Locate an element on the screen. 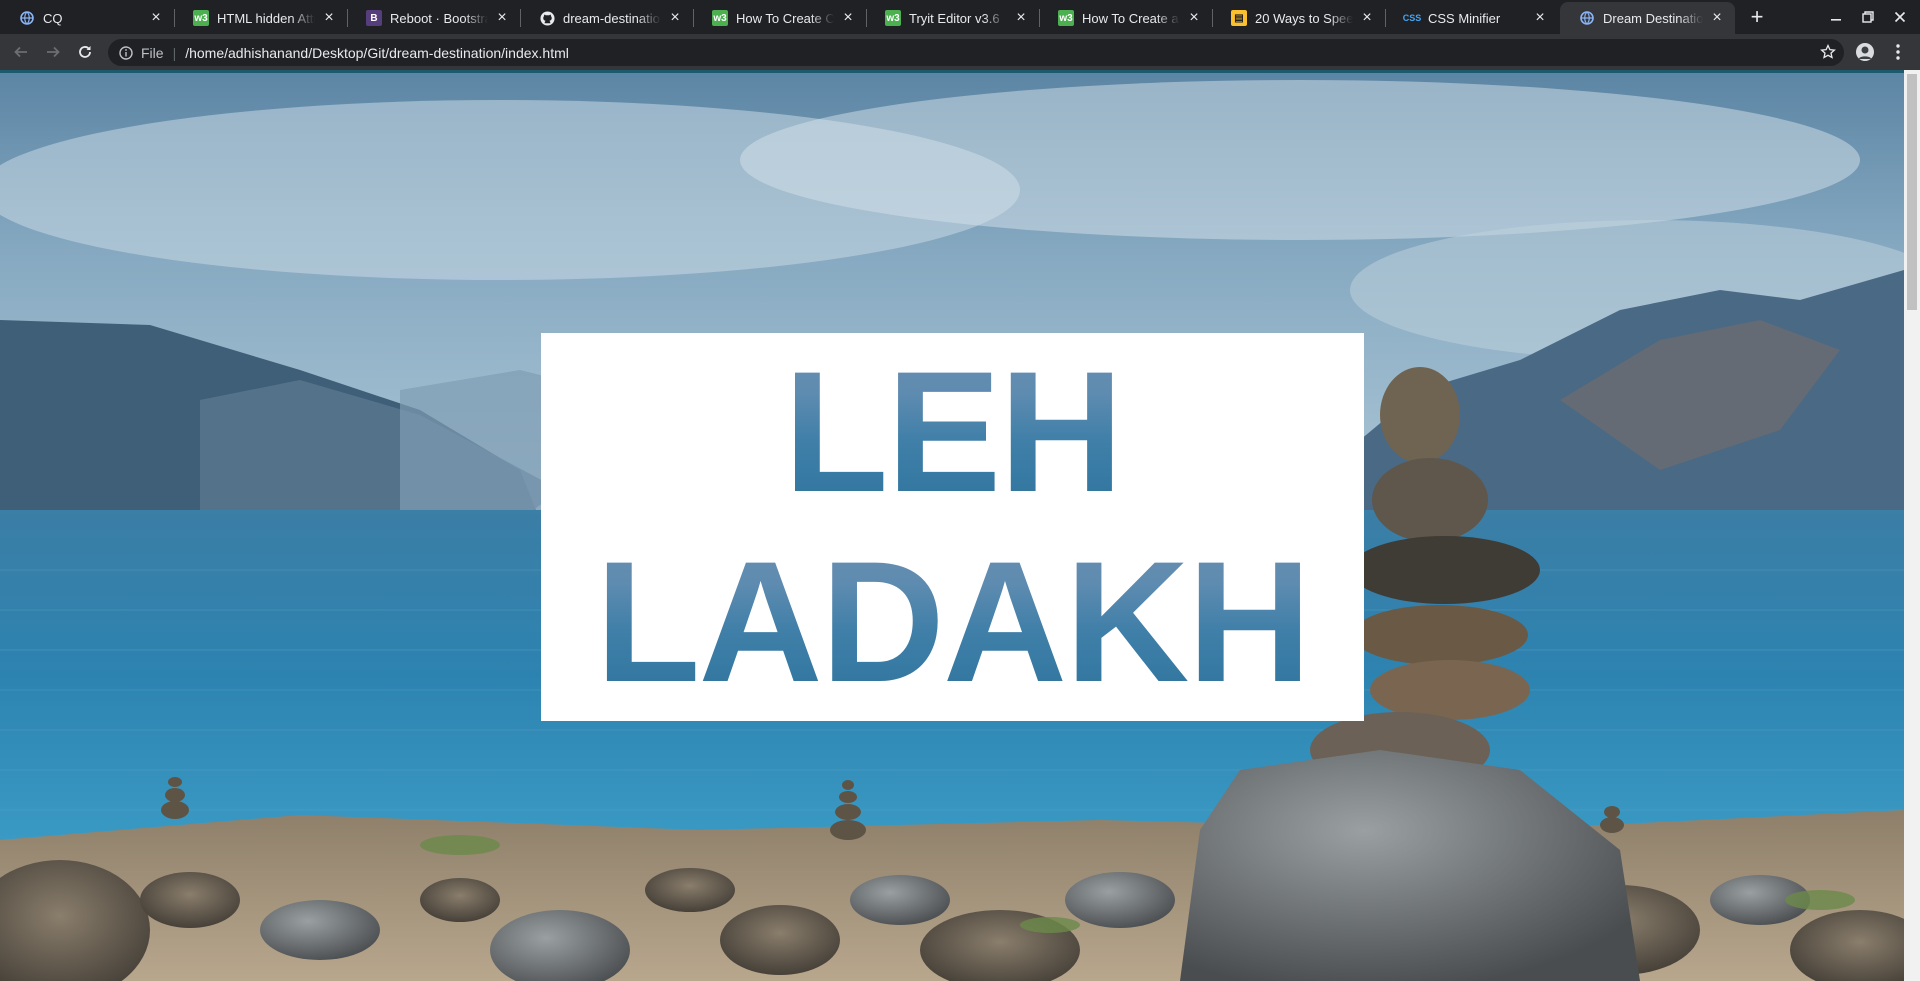 The width and height of the screenshot is (1920, 981). tab-title: dream-destination is located at coordinates (612, 18).